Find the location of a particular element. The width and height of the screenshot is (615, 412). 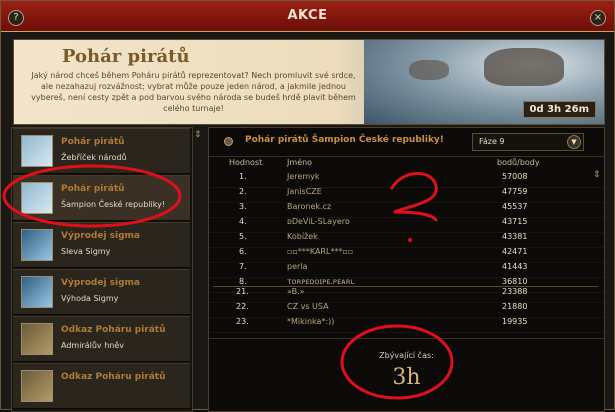

row-points: 36810 is located at coordinates (515, 281).